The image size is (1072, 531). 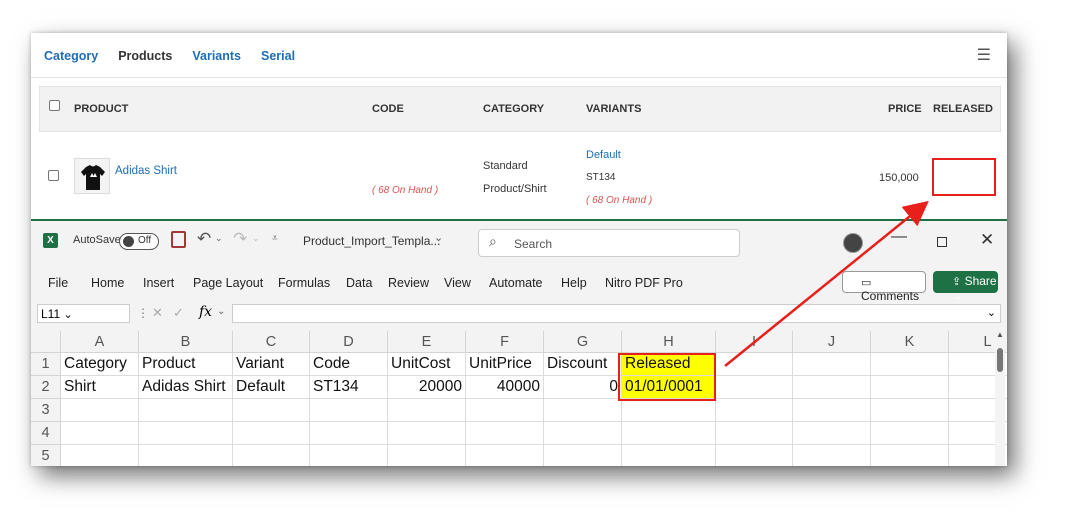 What do you see at coordinates (644, 283) in the screenshot?
I see `menu-nitro-pdf-pro: Nitro PDF Pro` at bounding box center [644, 283].